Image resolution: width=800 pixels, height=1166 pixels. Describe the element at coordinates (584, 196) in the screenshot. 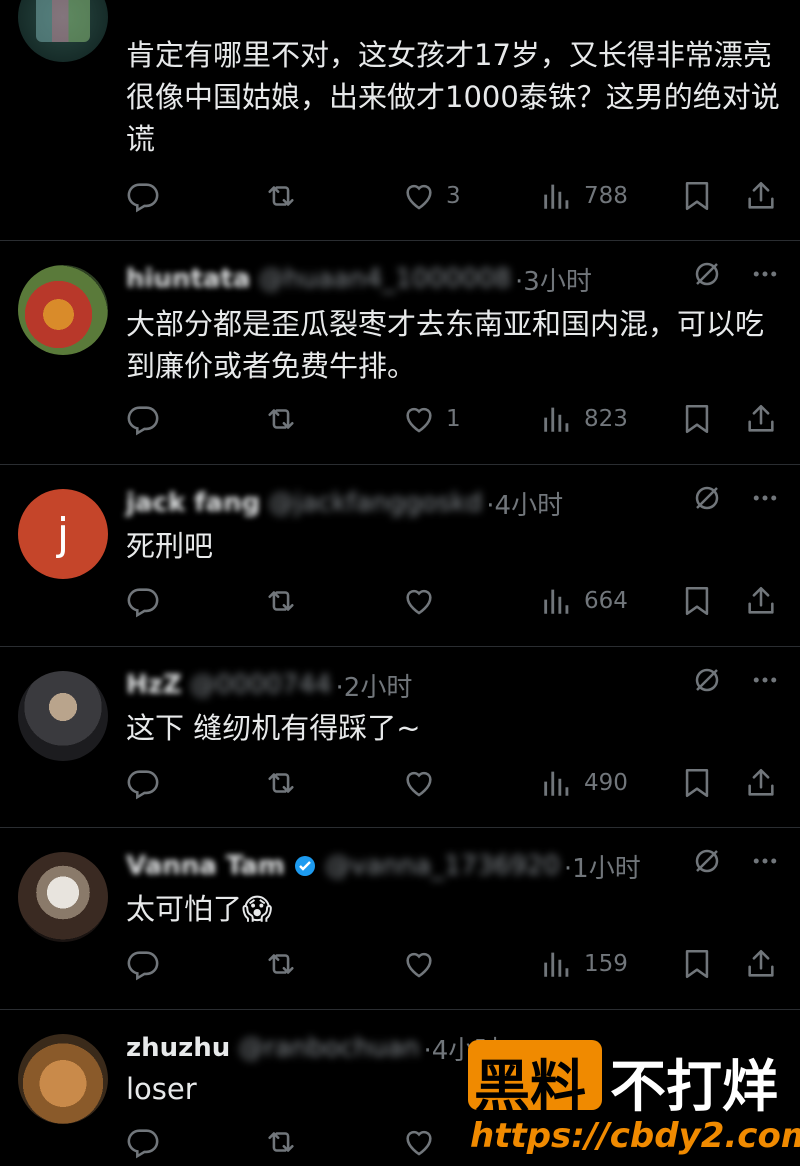

I see `views-button: 788` at that location.